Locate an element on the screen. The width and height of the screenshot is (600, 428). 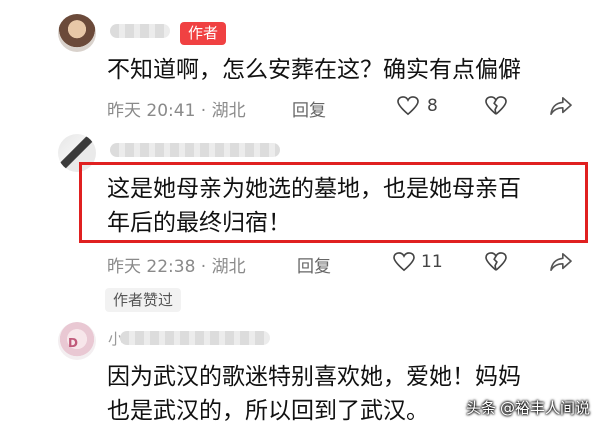
author-liked-tag: 作者赞过 is located at coordinates (143, 300).